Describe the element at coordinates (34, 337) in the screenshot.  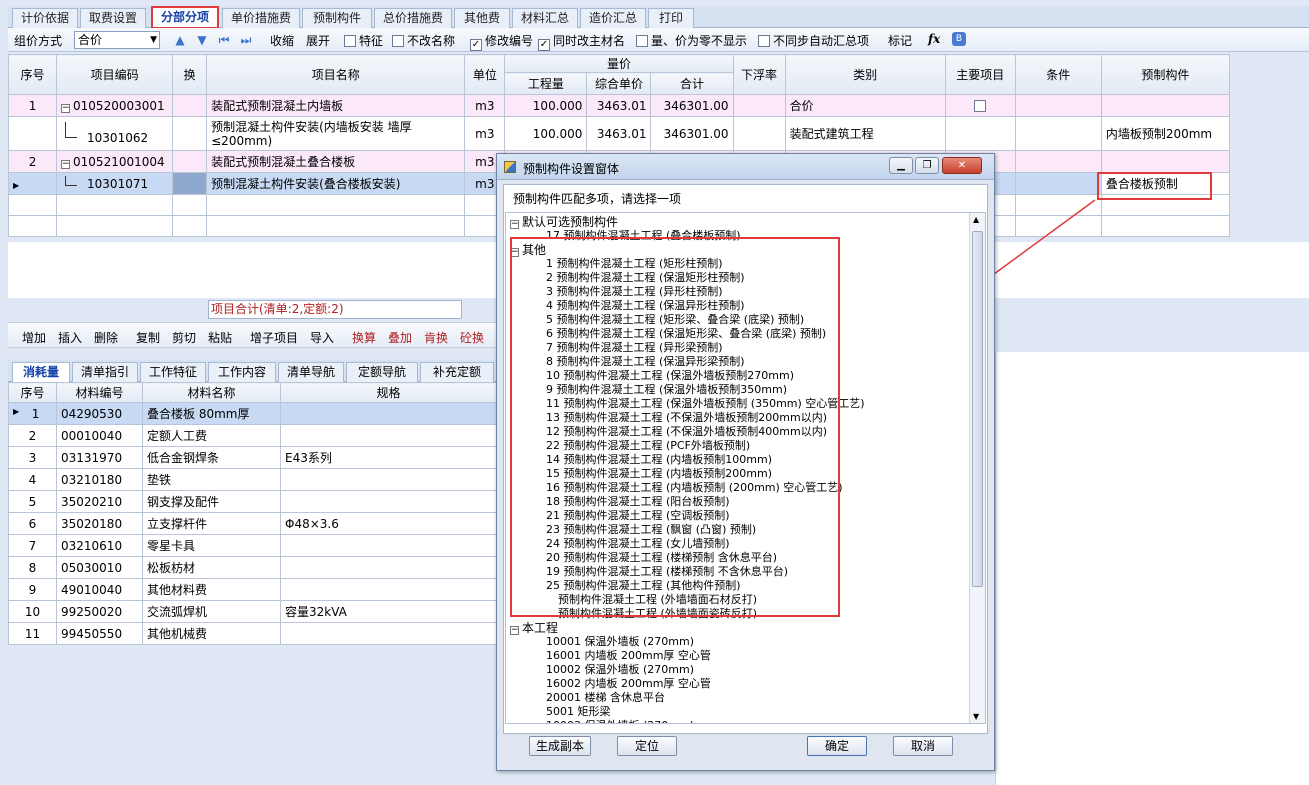
I see `add-button: 增加` at that location.